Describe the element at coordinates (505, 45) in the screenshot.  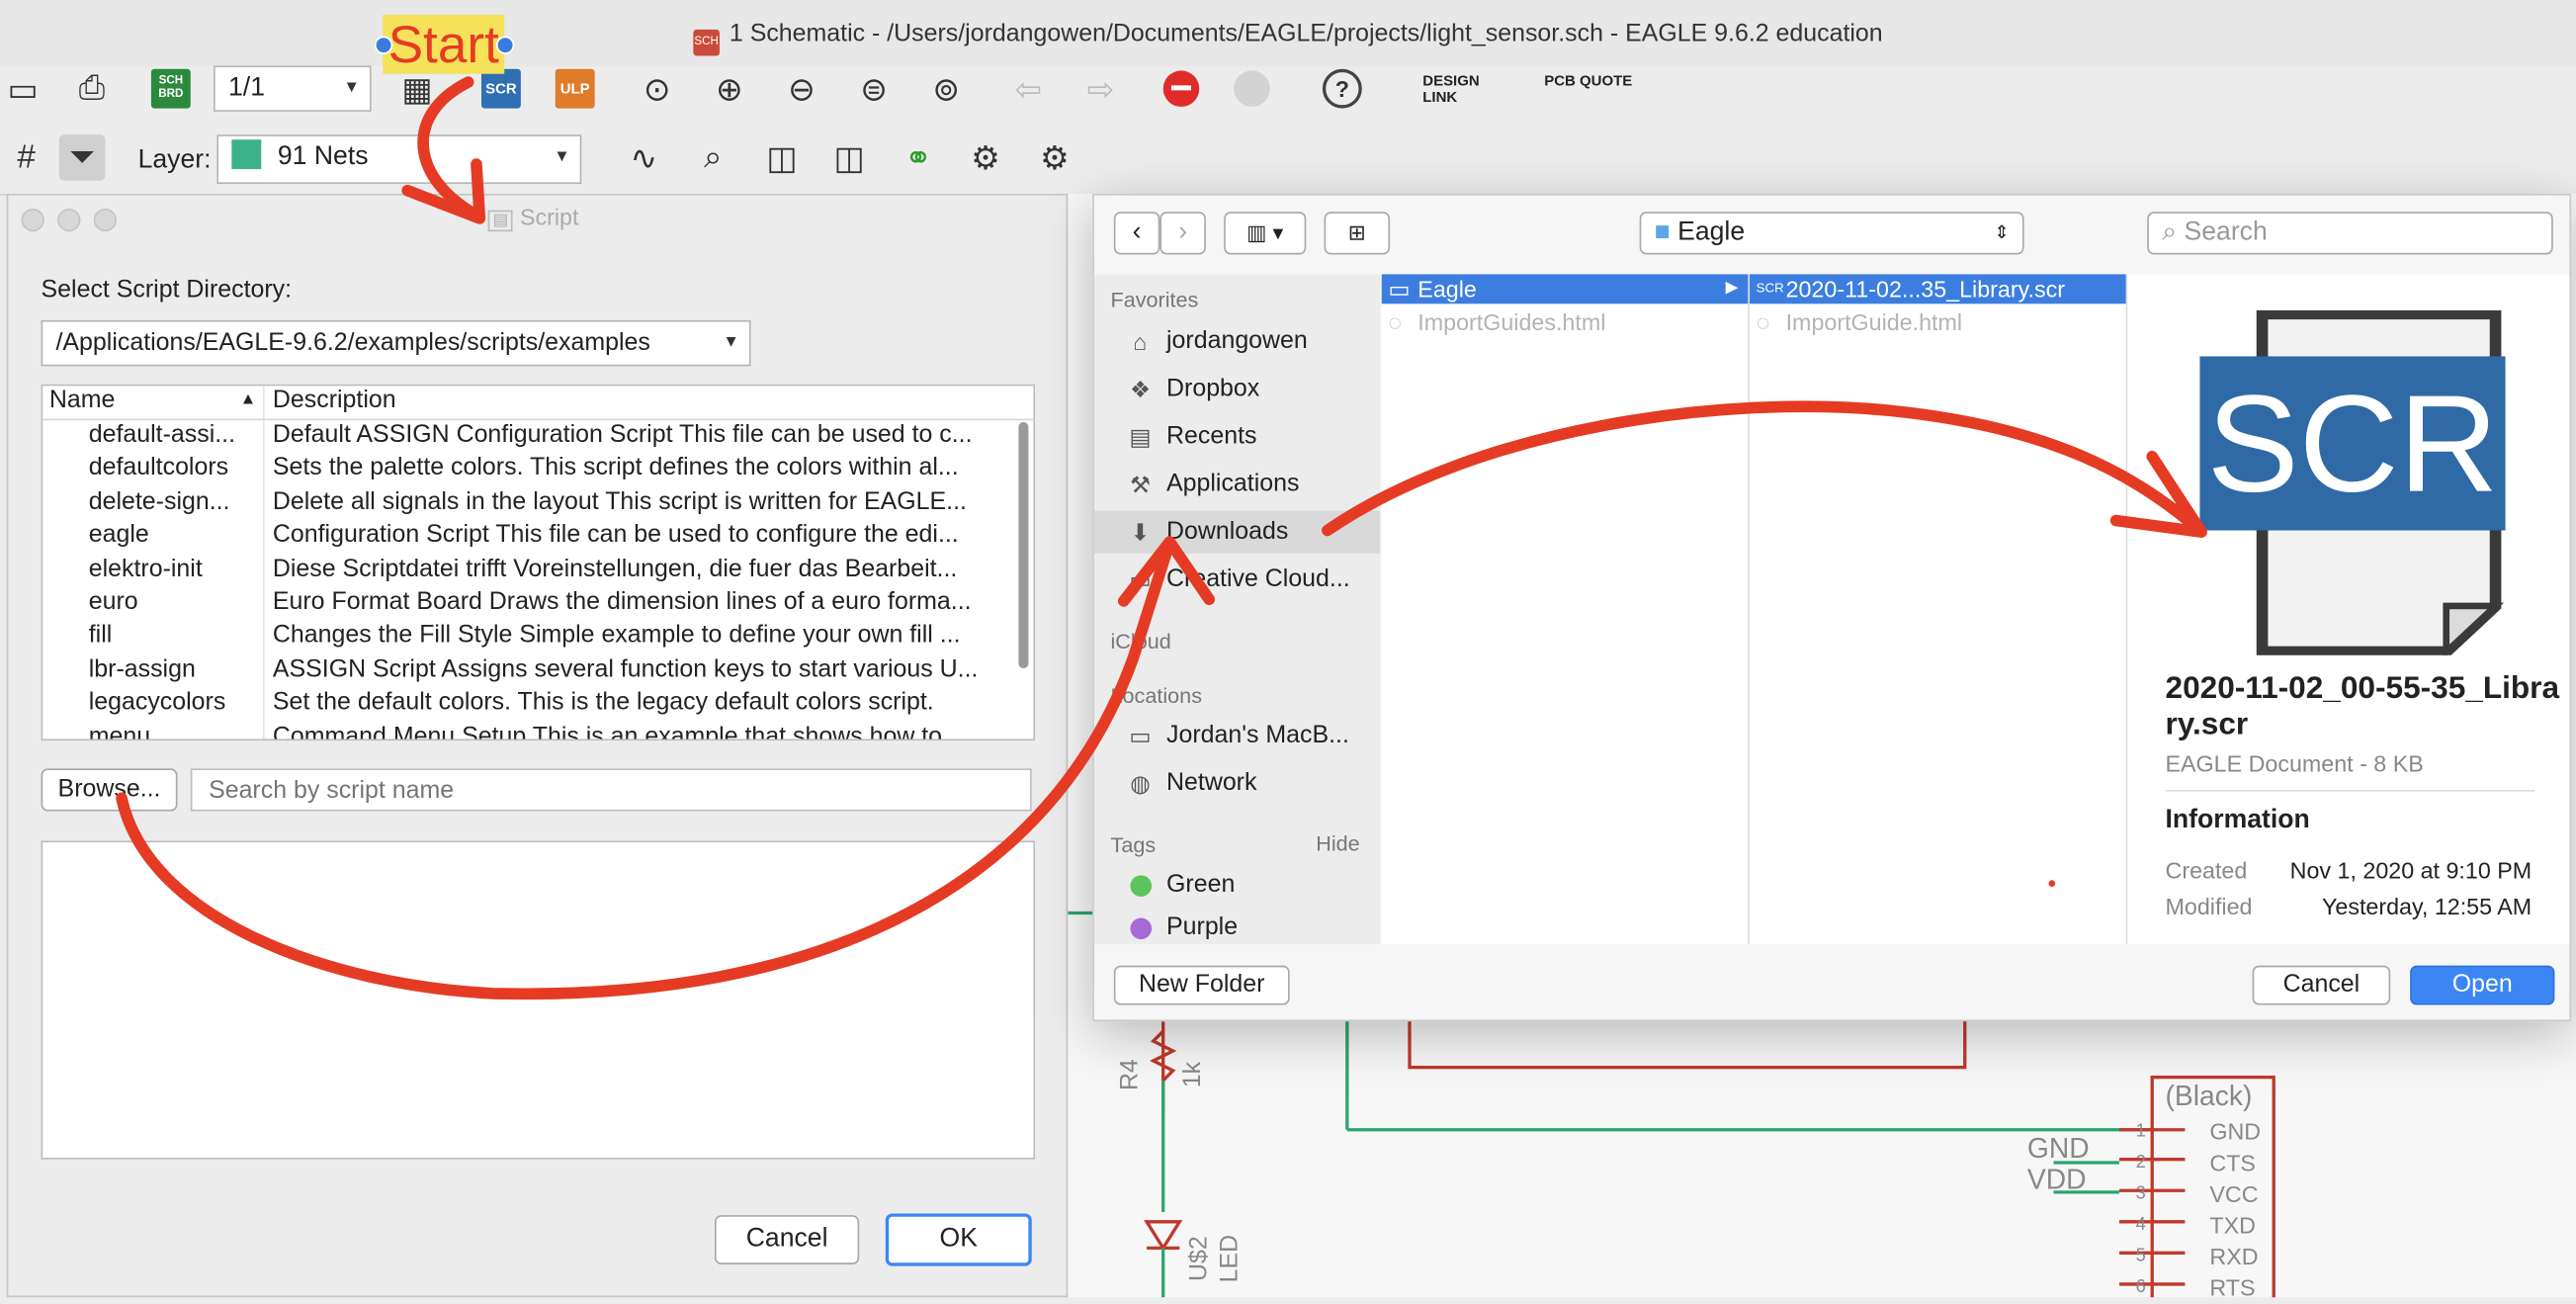
I see `annotation-handle-right` at that location.